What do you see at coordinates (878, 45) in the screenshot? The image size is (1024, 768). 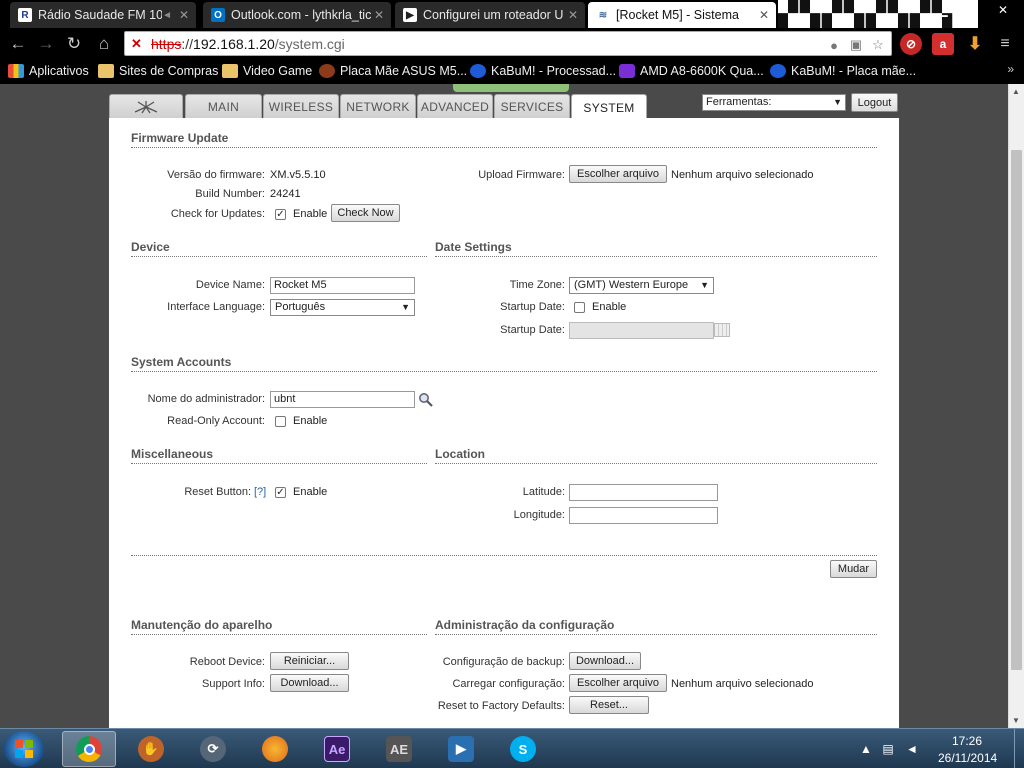 I see `star-bookmark-icon: ☆` at bounding box center [878, 45].